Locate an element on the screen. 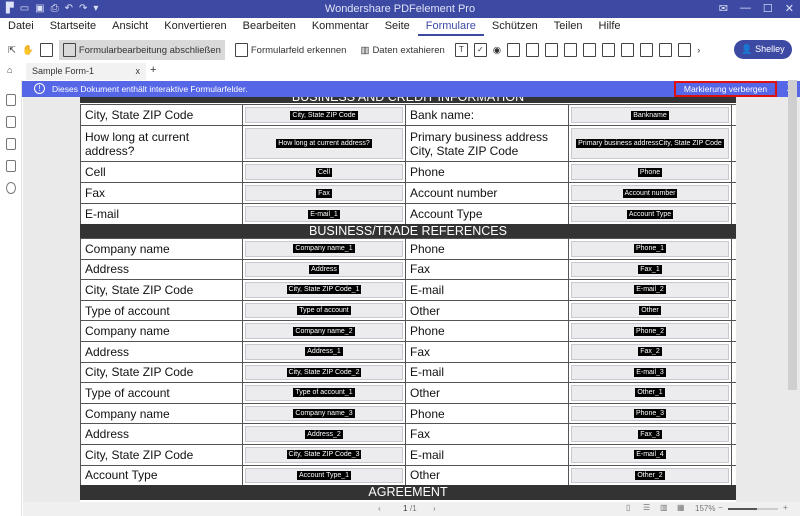 The width and height of the screenshot is (800, 516). export-icon is located at coordinates (666, 50).